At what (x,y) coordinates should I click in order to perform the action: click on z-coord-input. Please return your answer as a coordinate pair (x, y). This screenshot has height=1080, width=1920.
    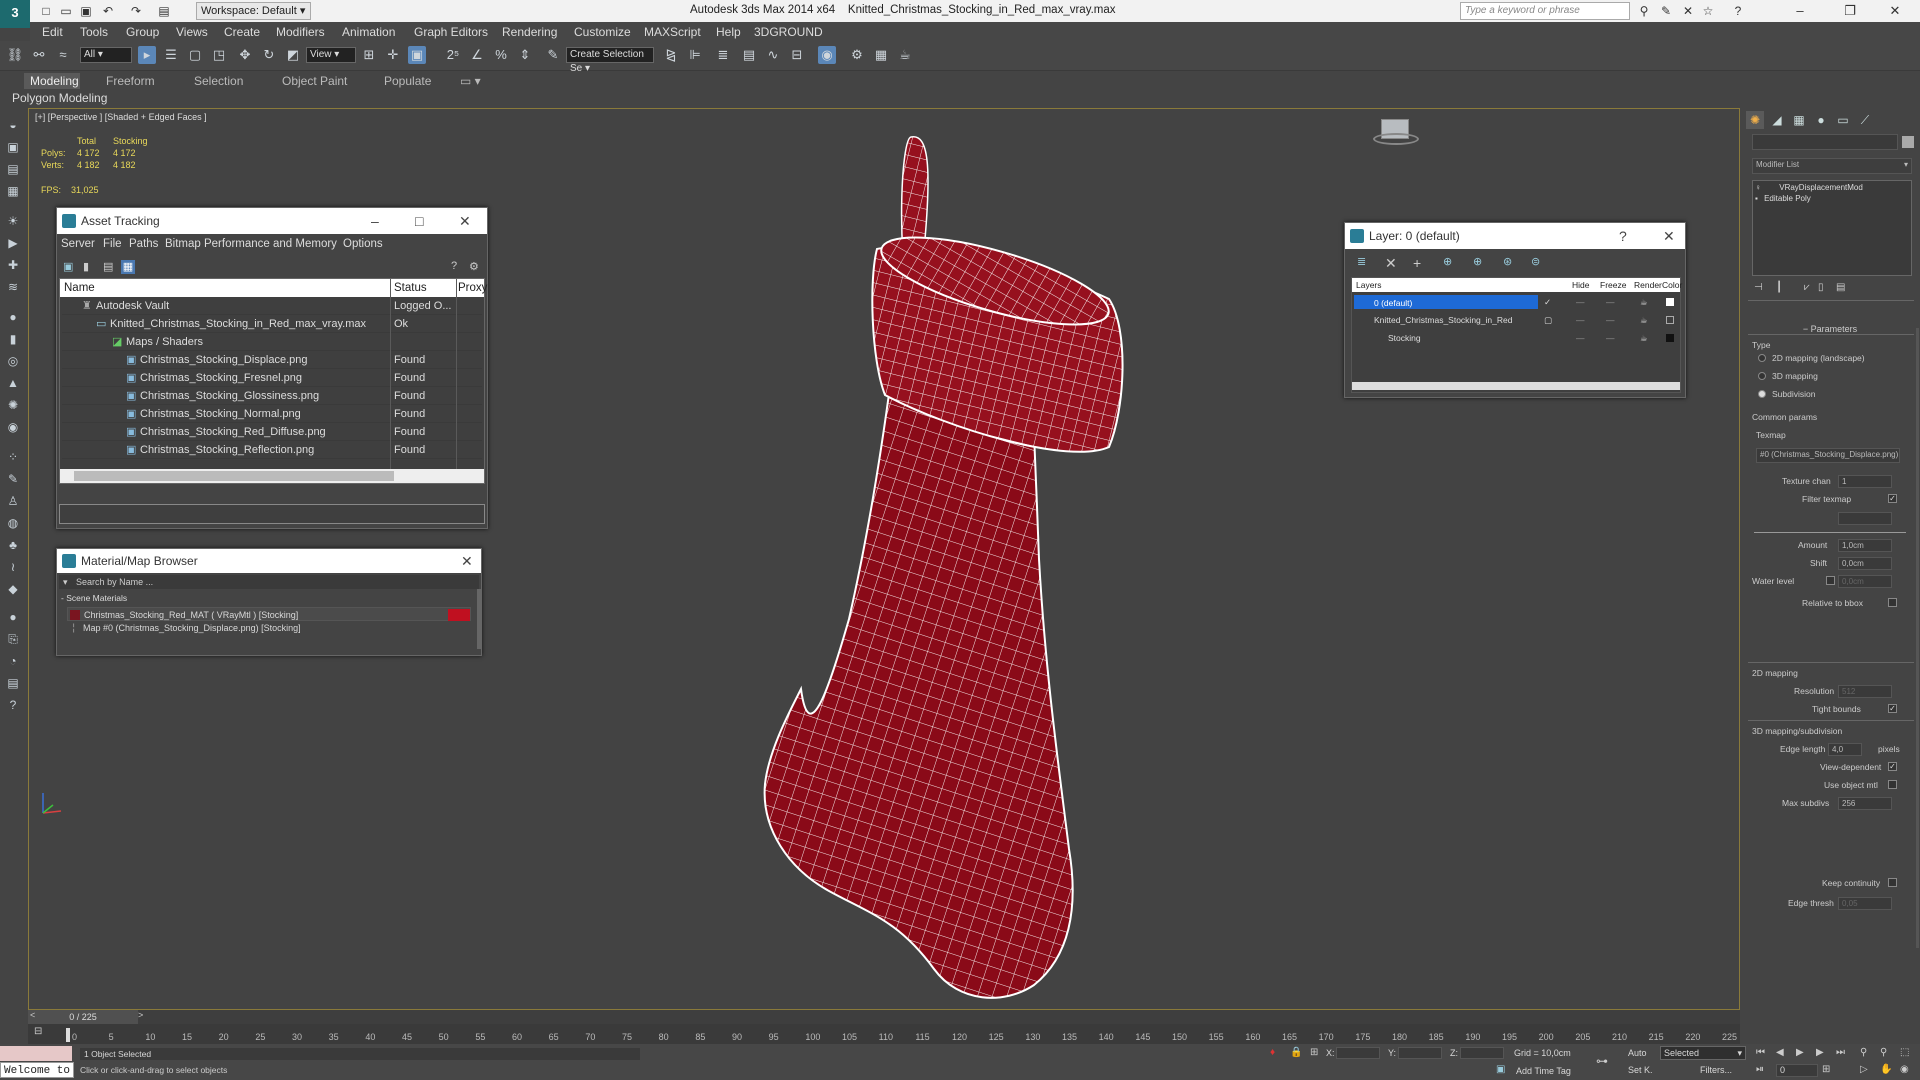
    Looking at the image, I should click on (1482, 1053).